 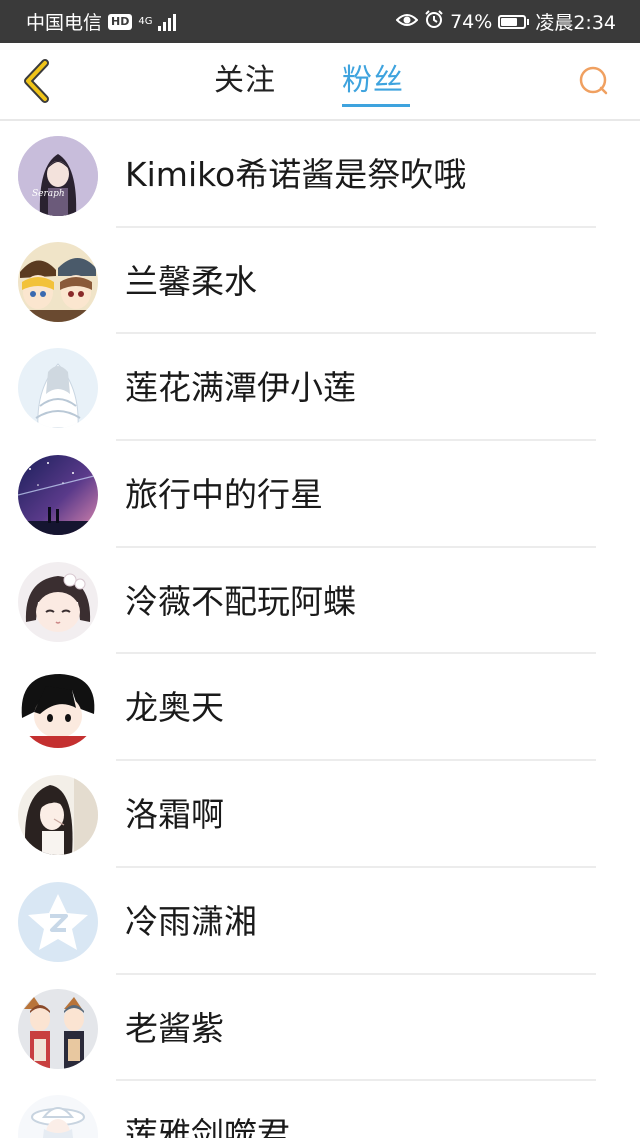 I want to click on carrier-label: 中国电信, so click(x=64, y=23).